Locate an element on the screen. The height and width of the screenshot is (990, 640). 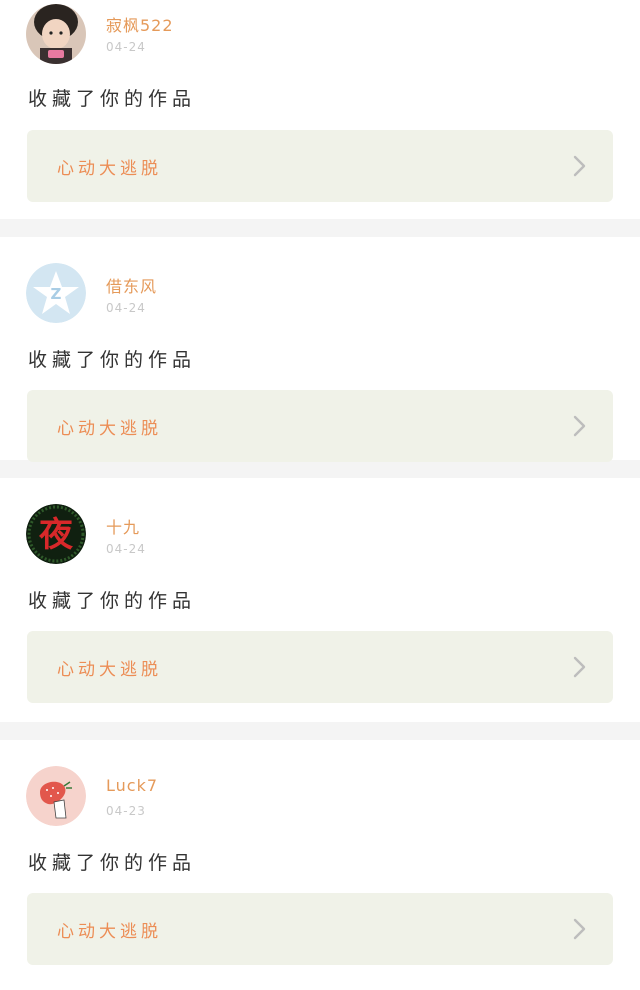
strawberry-cartoon-avatar-icon is located at coordinates (56, 796).